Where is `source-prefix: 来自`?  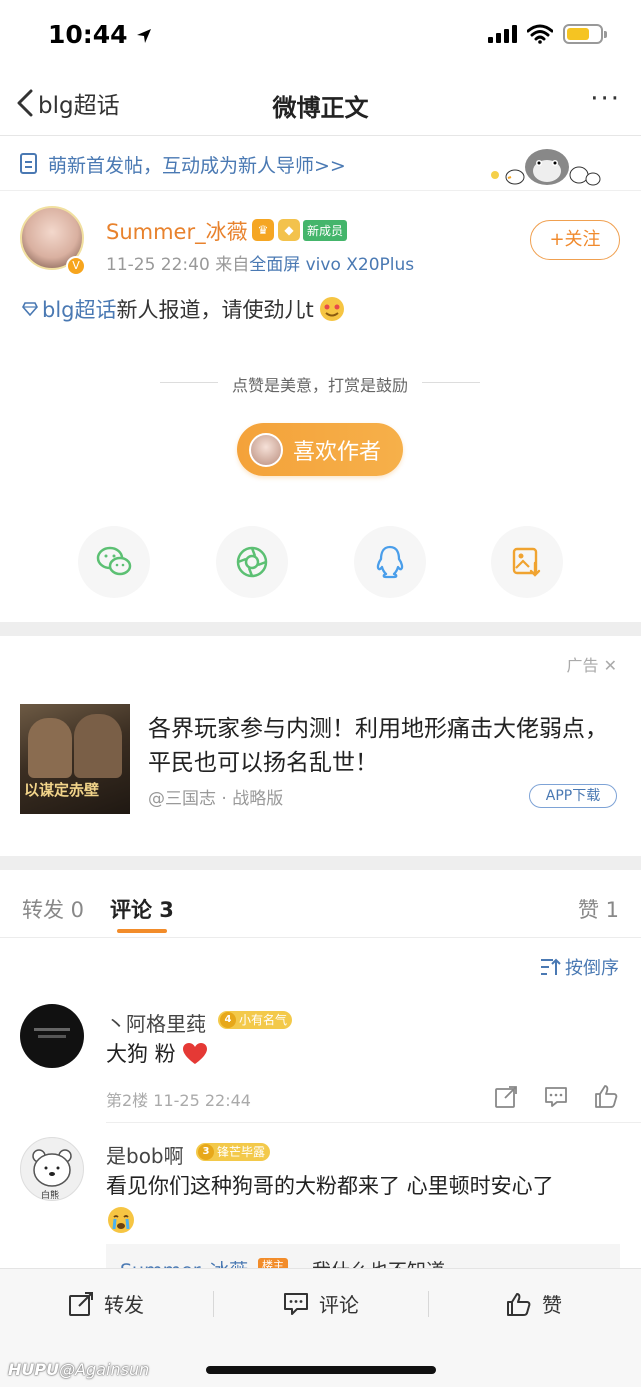
source-prefix: 来自 is located at coordinates (232, 265).